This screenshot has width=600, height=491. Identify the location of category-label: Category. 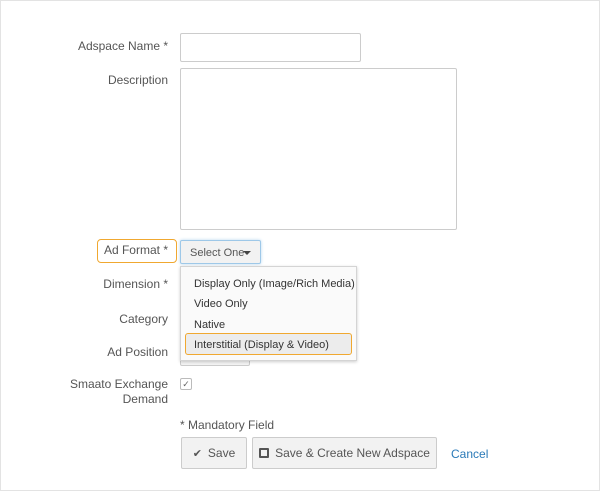
(143, 319).